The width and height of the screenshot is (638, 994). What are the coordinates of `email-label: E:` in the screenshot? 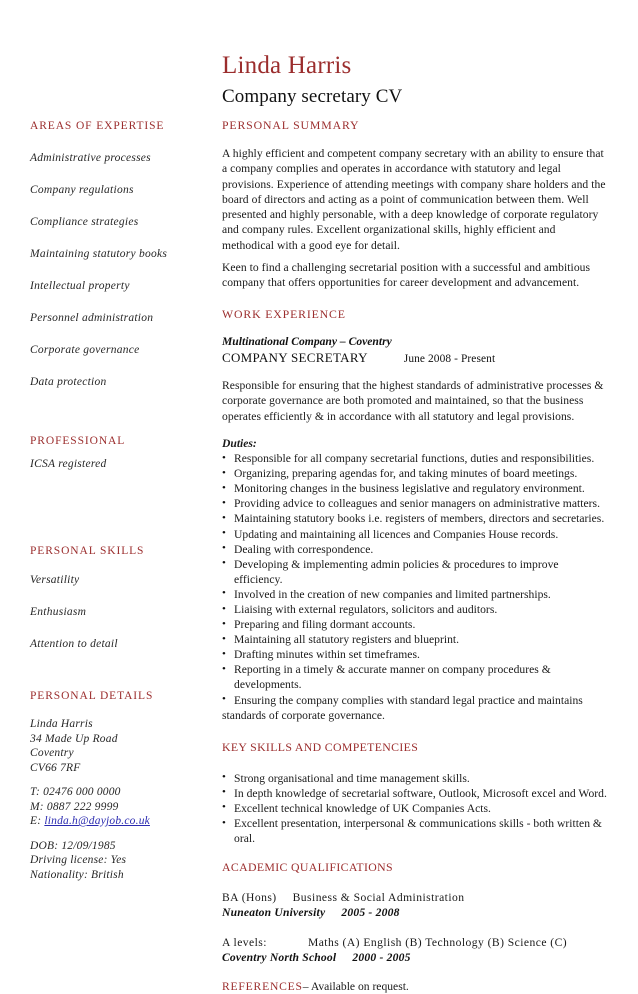 It's located at (36, 821).